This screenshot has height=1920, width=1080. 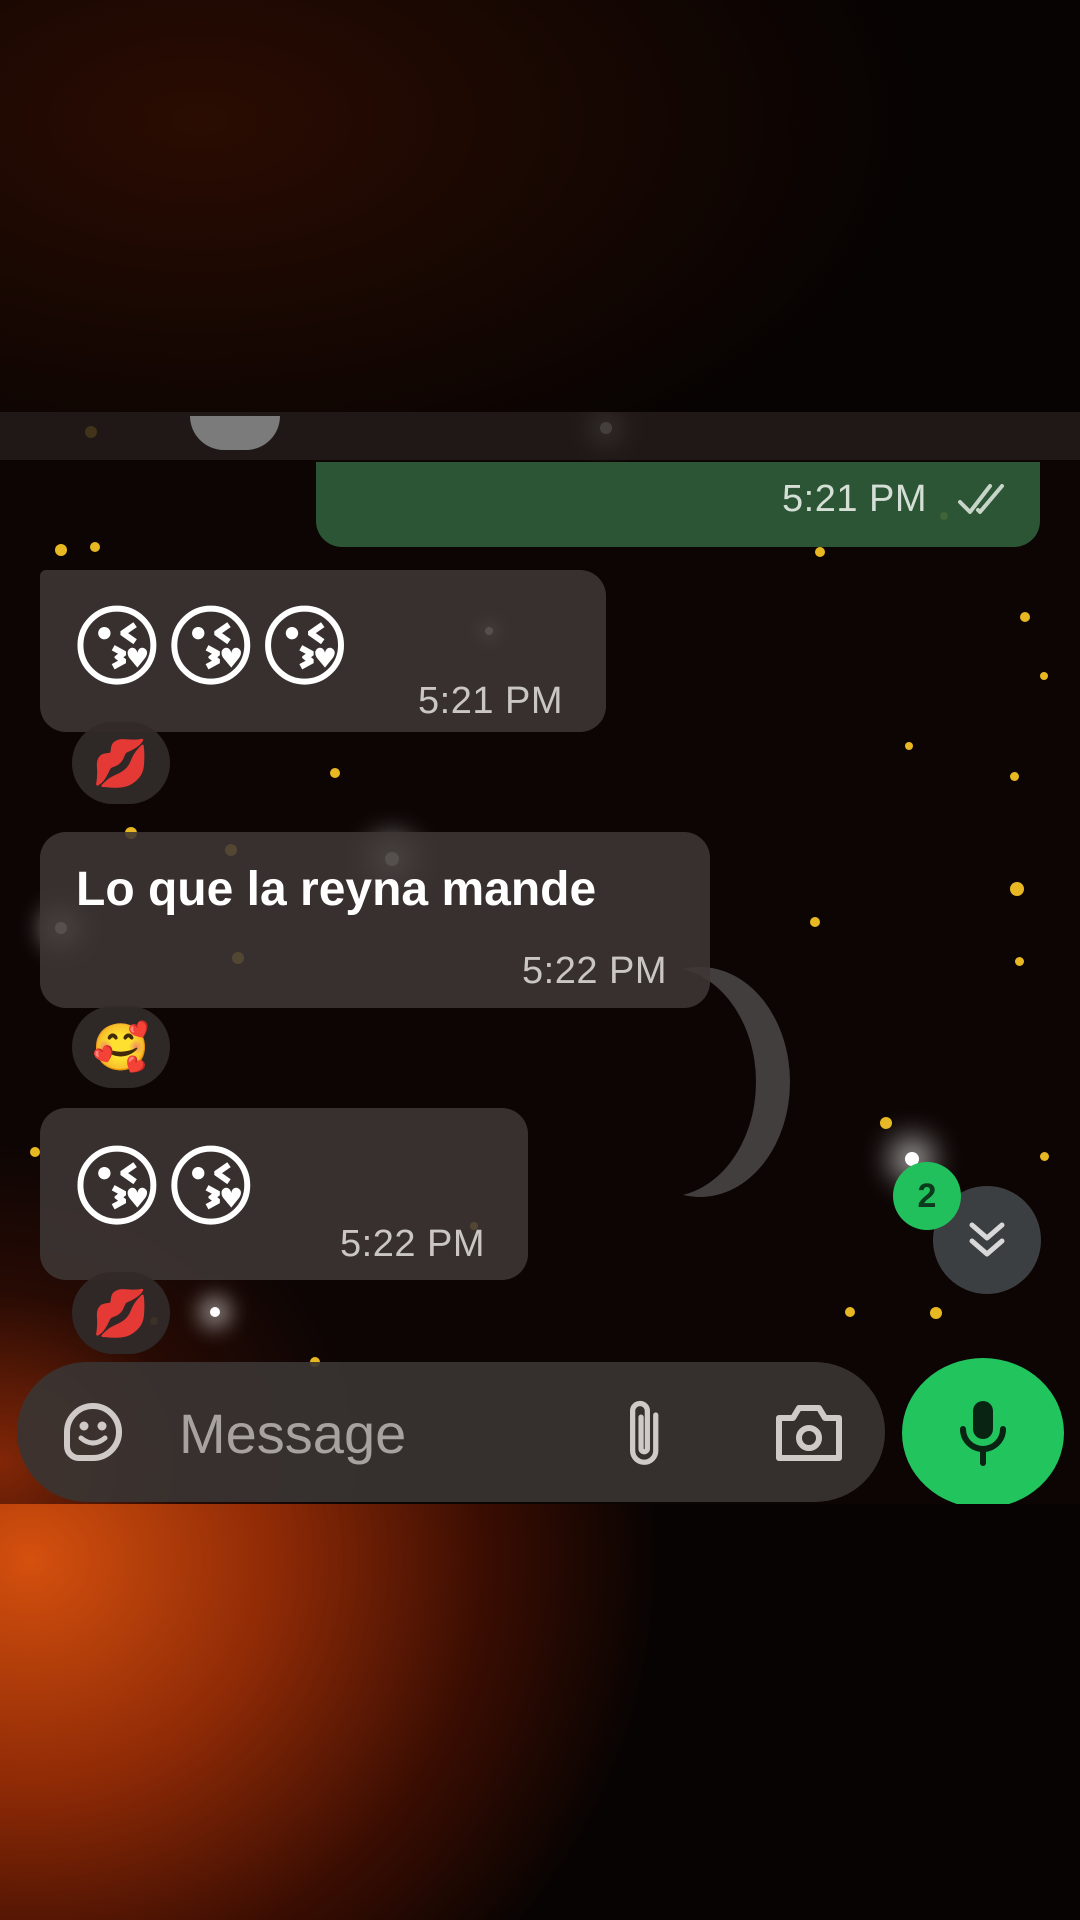 I want to click on camera-icon, so click(x=809, y=1433).